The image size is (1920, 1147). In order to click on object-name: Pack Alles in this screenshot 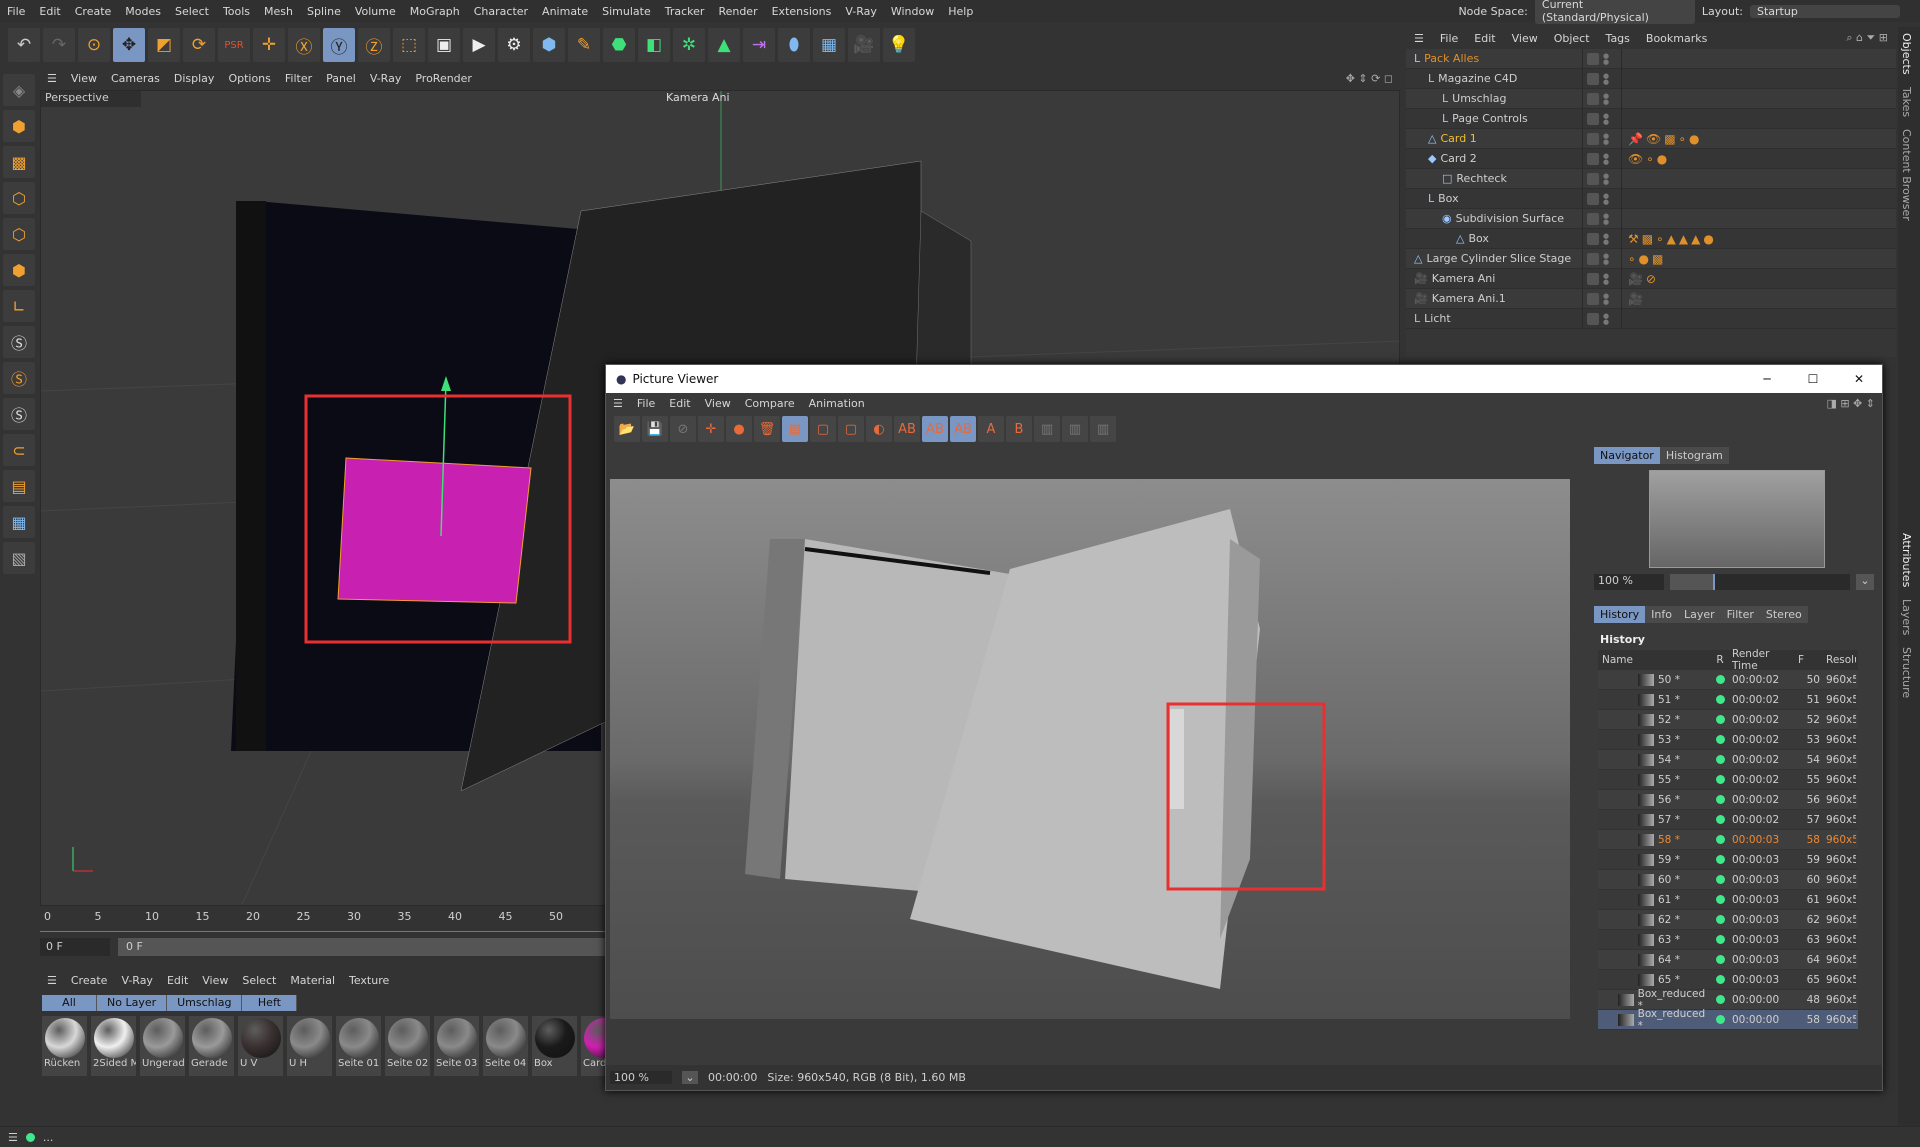, I will do `click(1451, 58)`.